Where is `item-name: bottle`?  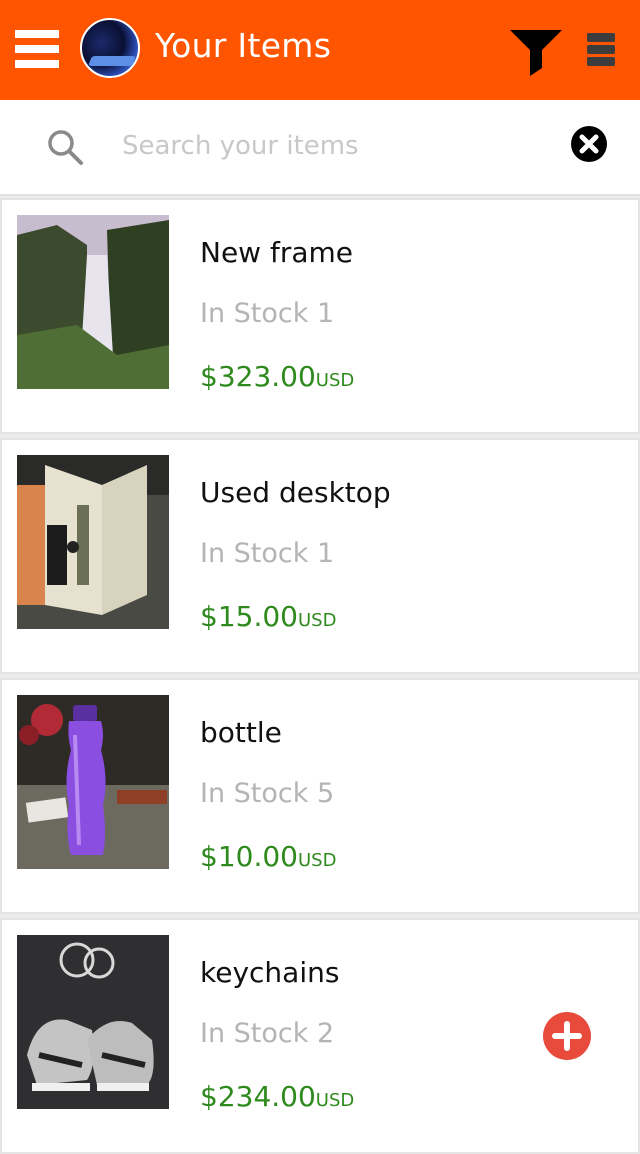 item-name: bottle is located at coordinates (241, 732).